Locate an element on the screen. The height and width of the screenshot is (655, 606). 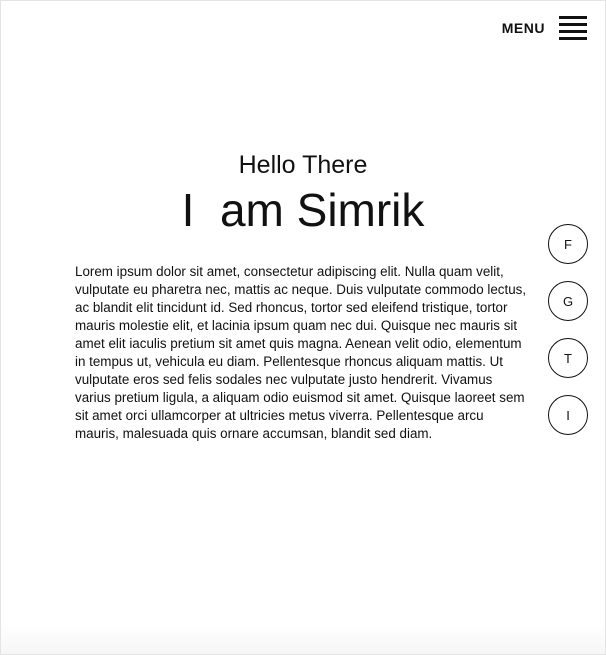
hero-section: Hello There I am Simrik is located at coordinates (303, 193).